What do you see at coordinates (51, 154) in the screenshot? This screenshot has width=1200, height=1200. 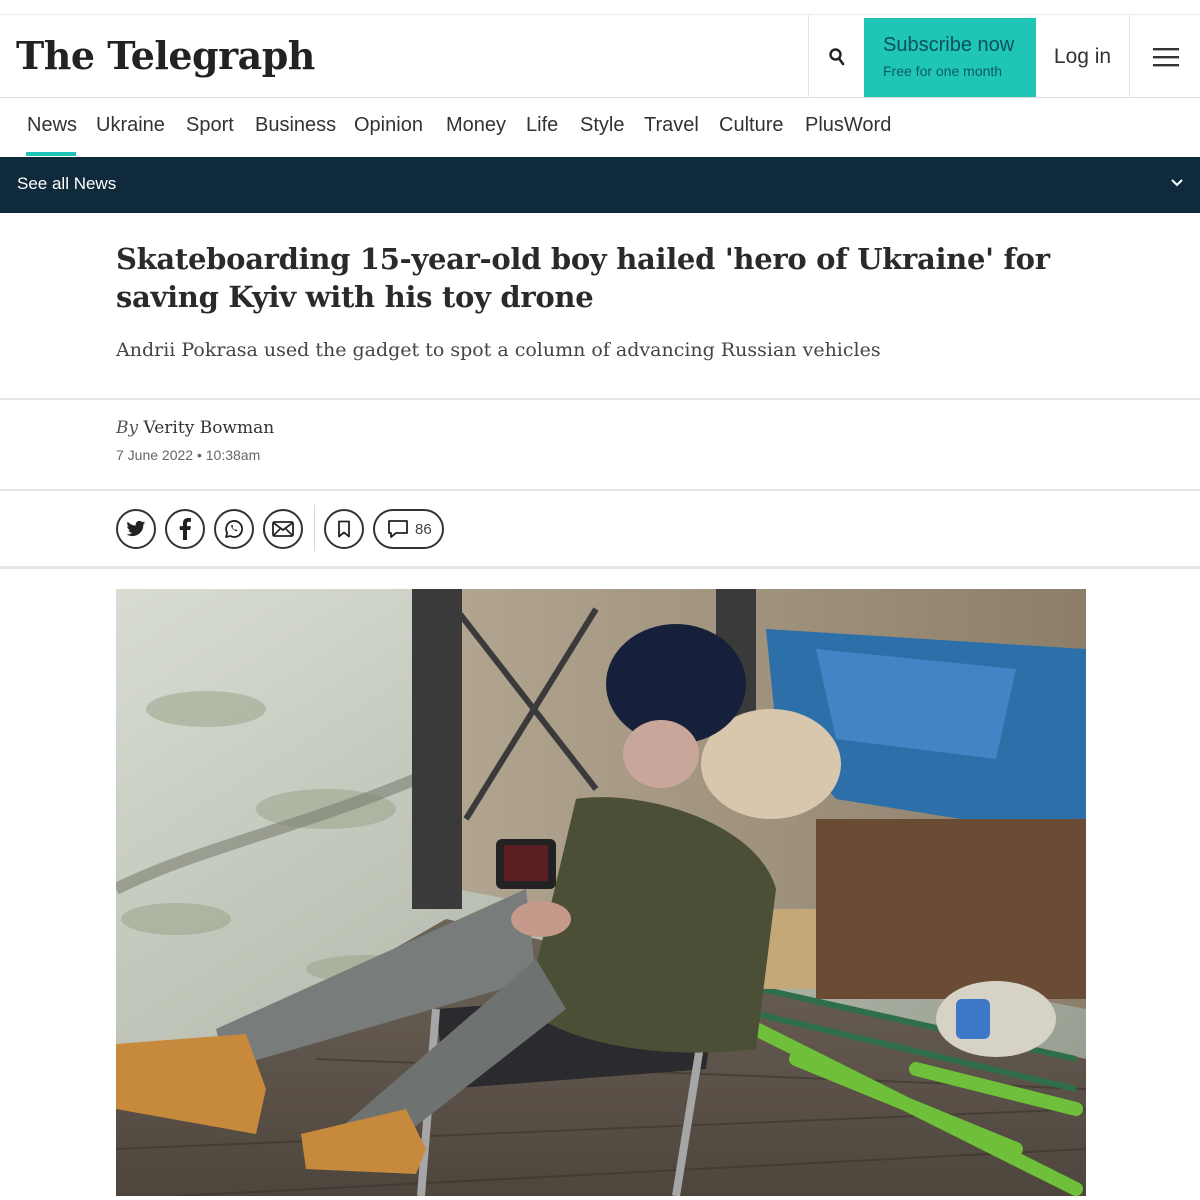 I see `active-nav-indicator` at bounding box center [51, 154].